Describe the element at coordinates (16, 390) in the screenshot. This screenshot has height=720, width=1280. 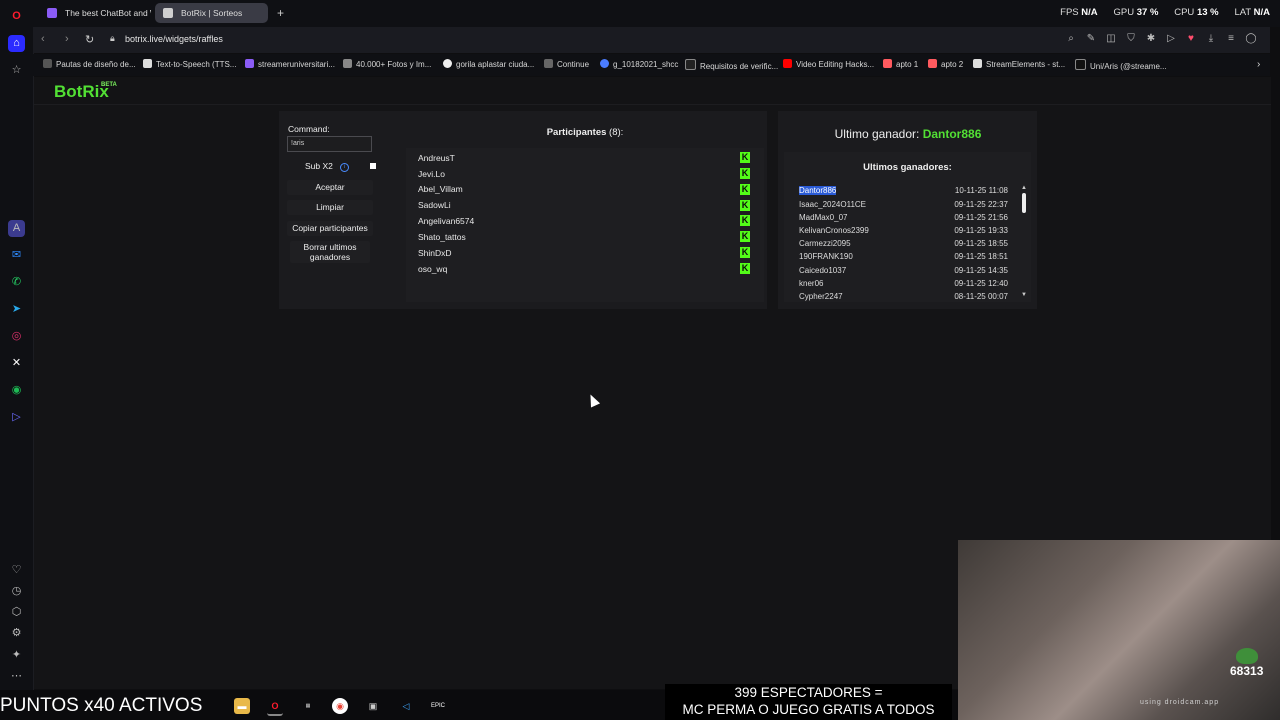
I see `spotify-icon: ◉` at that location.